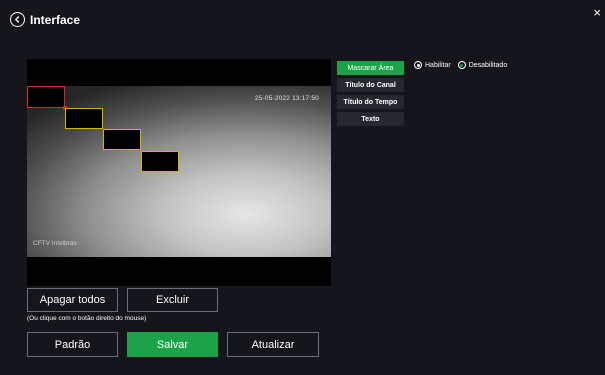 This screenshot has width=605, height=375. I want to click on tab-mascarar-area: Mascarar Área, so click(370, 68).